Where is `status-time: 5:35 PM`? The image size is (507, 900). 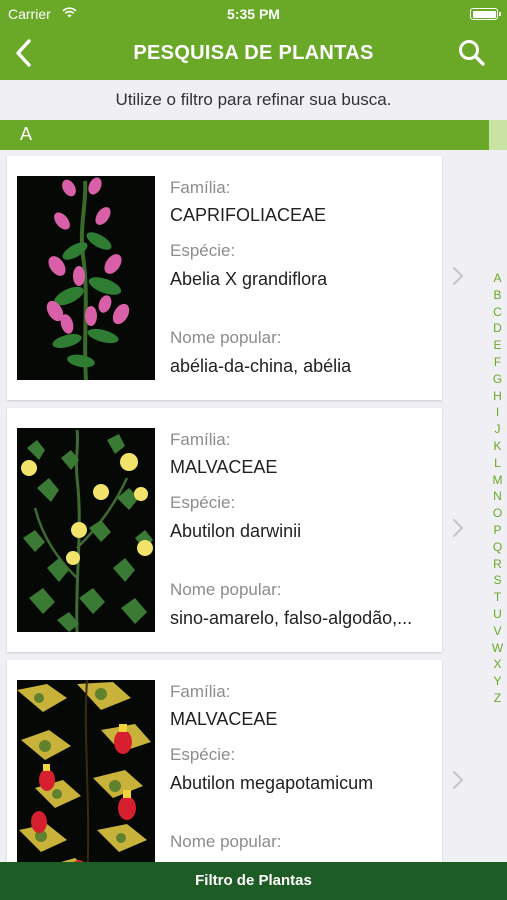 status-time: 5:35 PM is located at coordinates (253, 14).